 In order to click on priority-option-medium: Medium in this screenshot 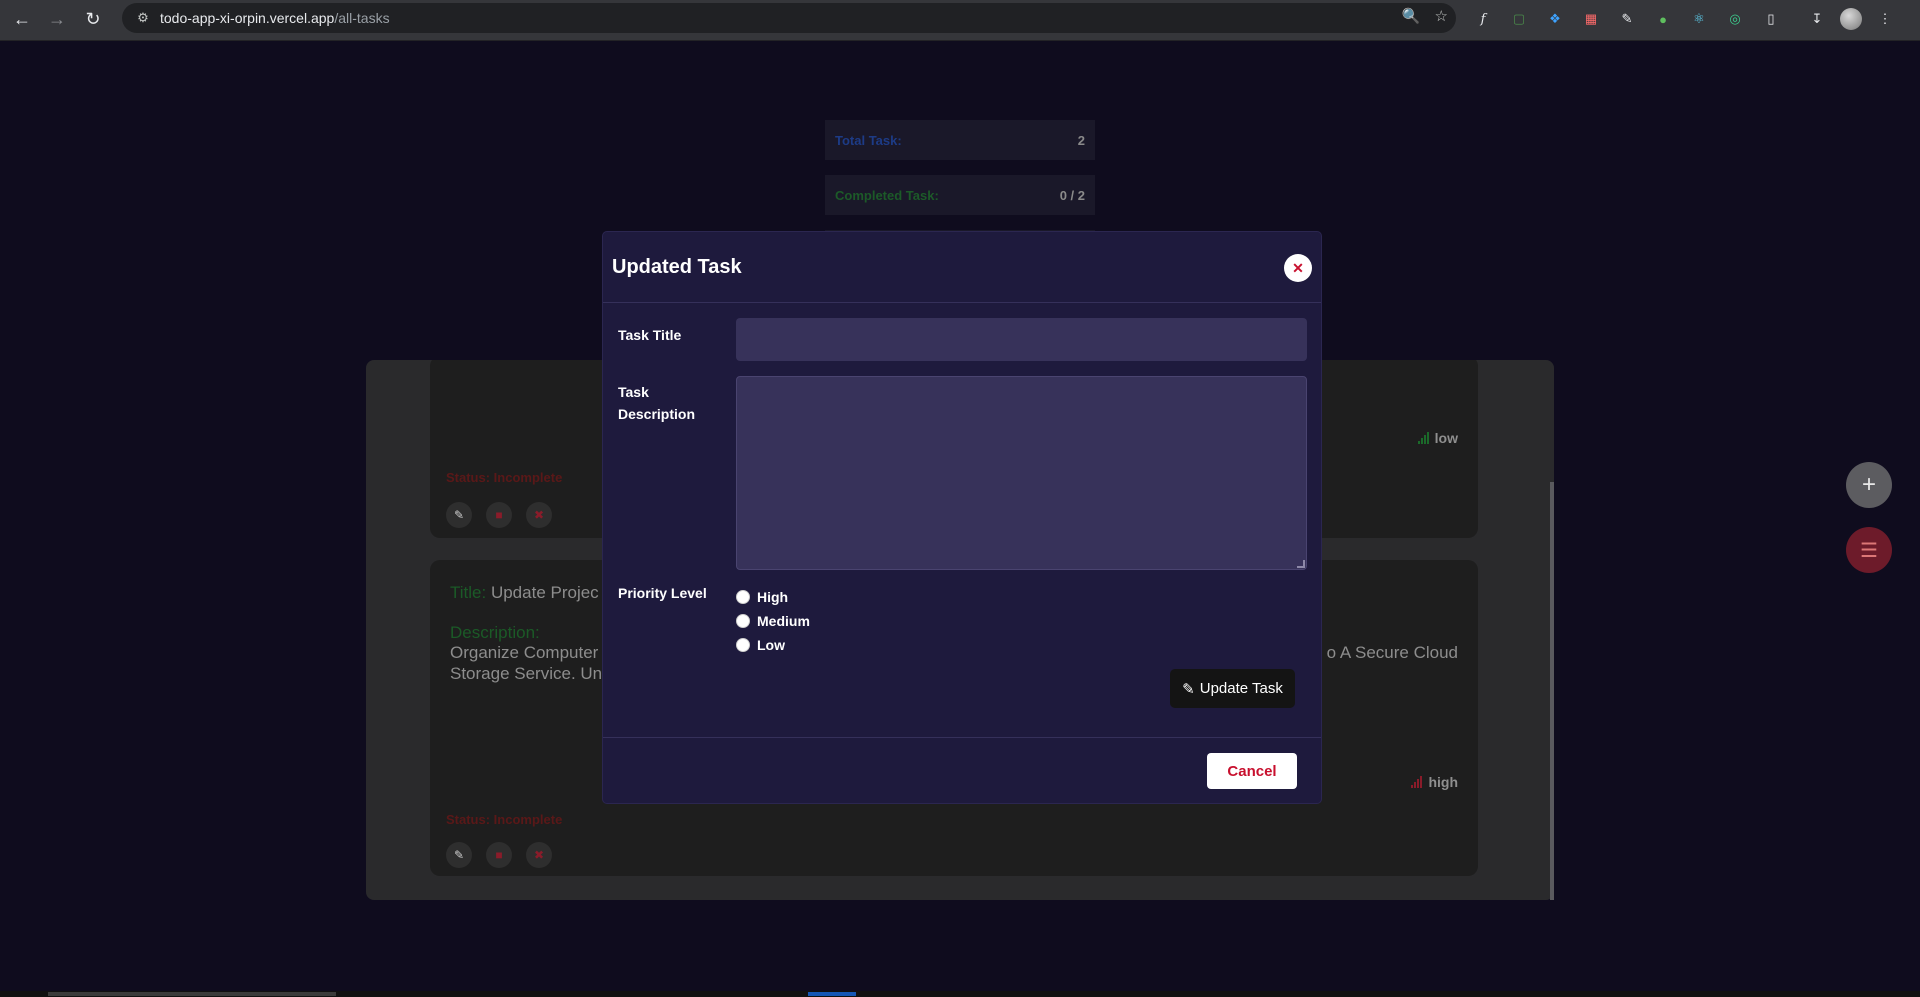, I will do `click(773, 621)`.